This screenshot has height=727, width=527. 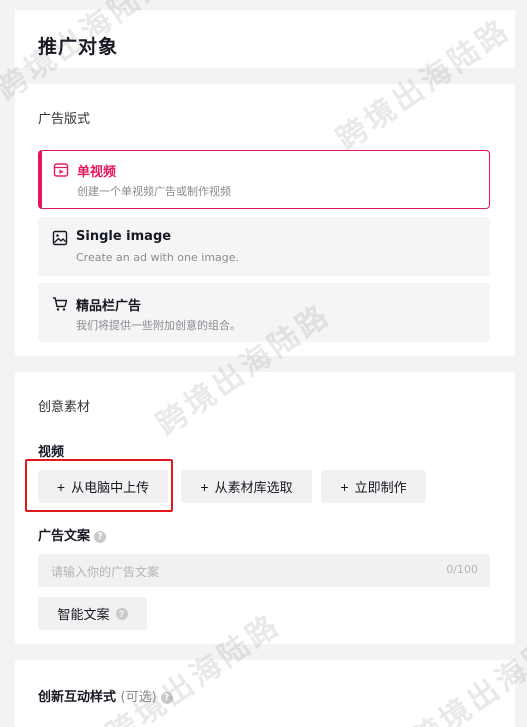 I want to click on format-option-collection: 精品栏广告 我们将提供一些附加创意的组合。, so click(x=264, y=312).